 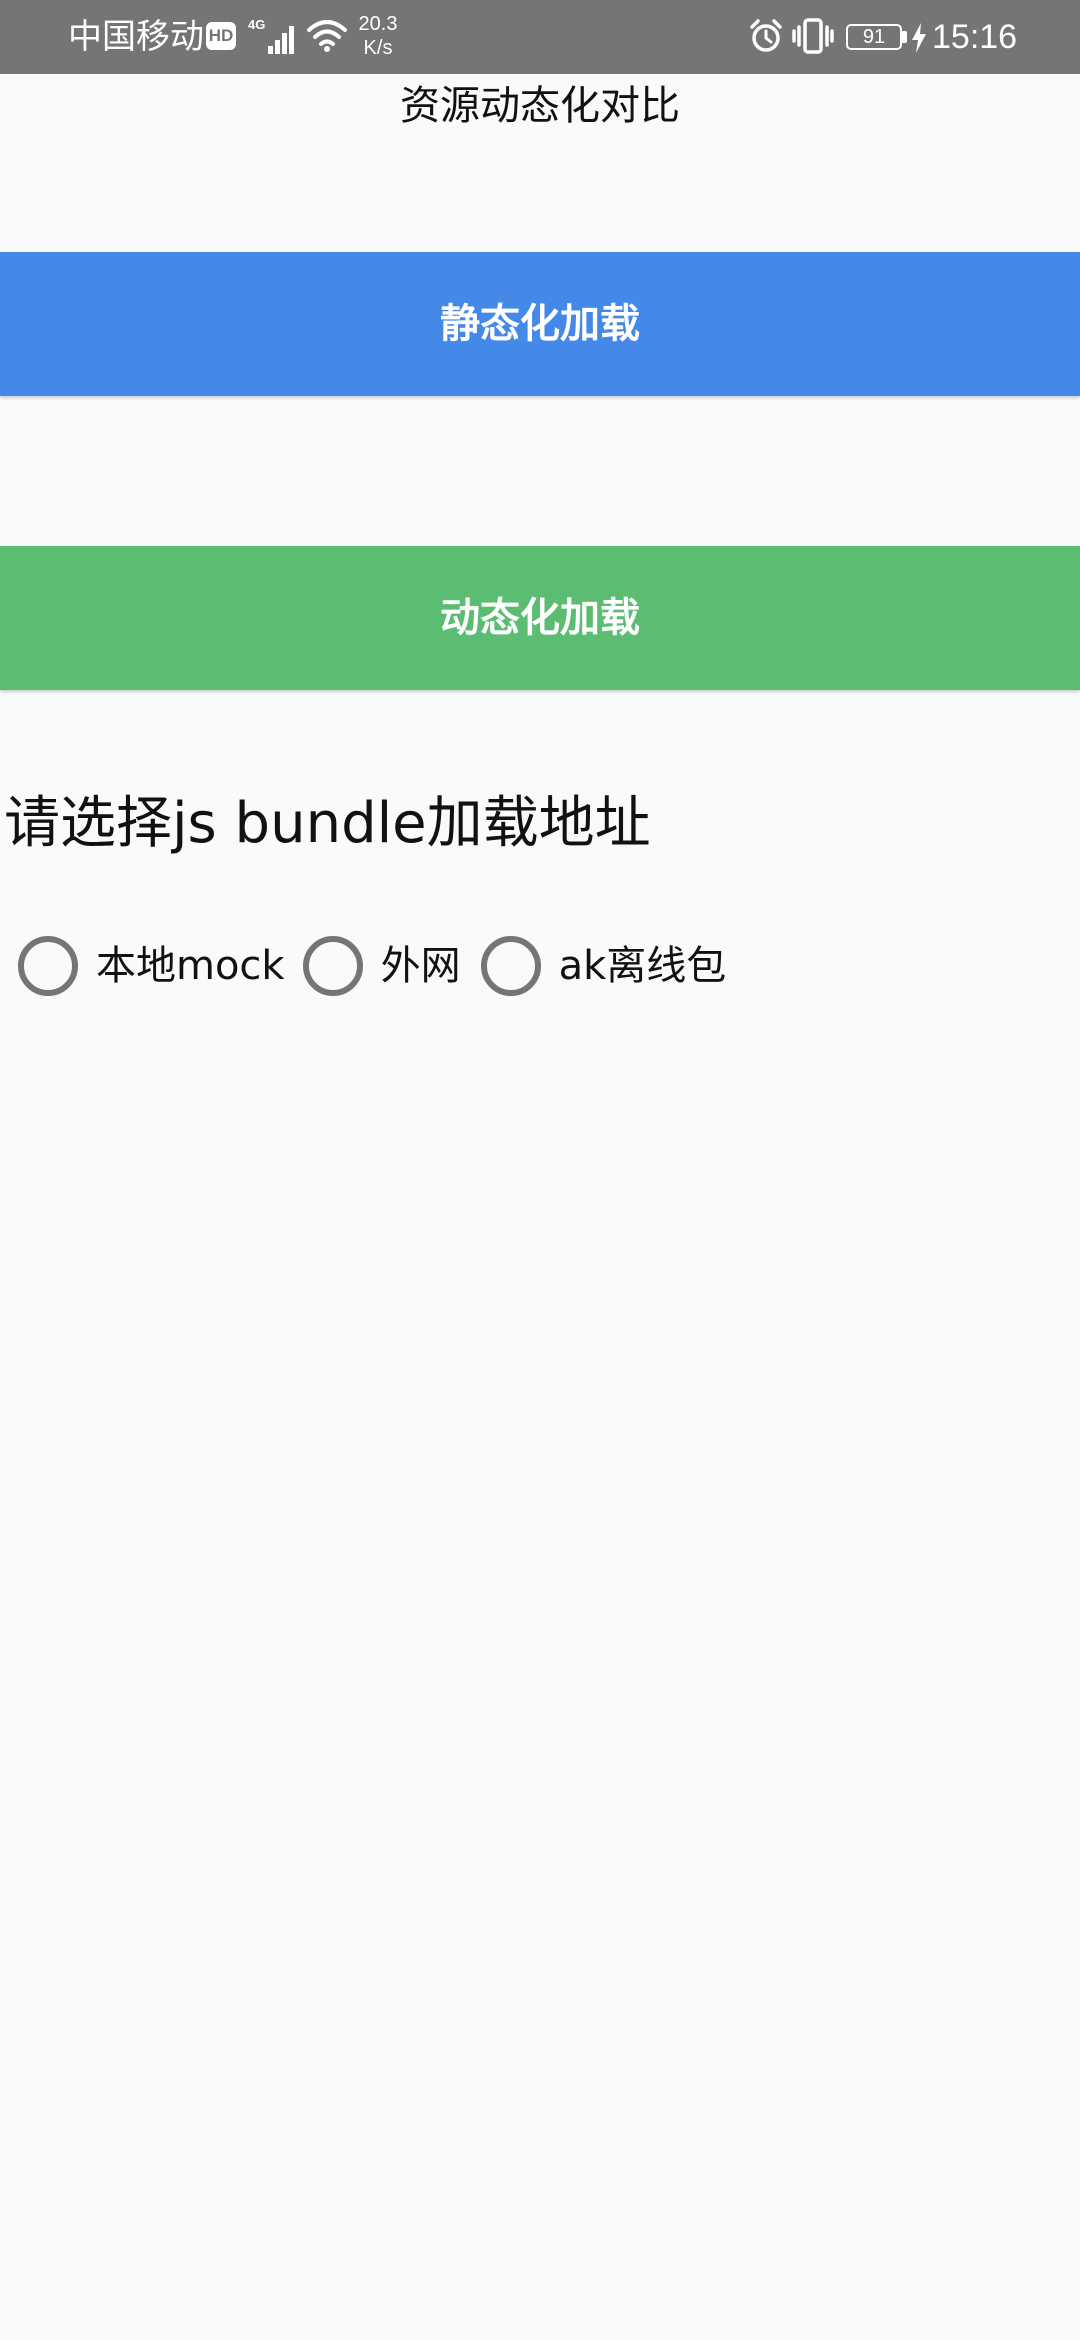 What do you see at coordinates (874, 37) in the screenshot?
I see `battery-icon: 91` at bounding box center [874, 37].